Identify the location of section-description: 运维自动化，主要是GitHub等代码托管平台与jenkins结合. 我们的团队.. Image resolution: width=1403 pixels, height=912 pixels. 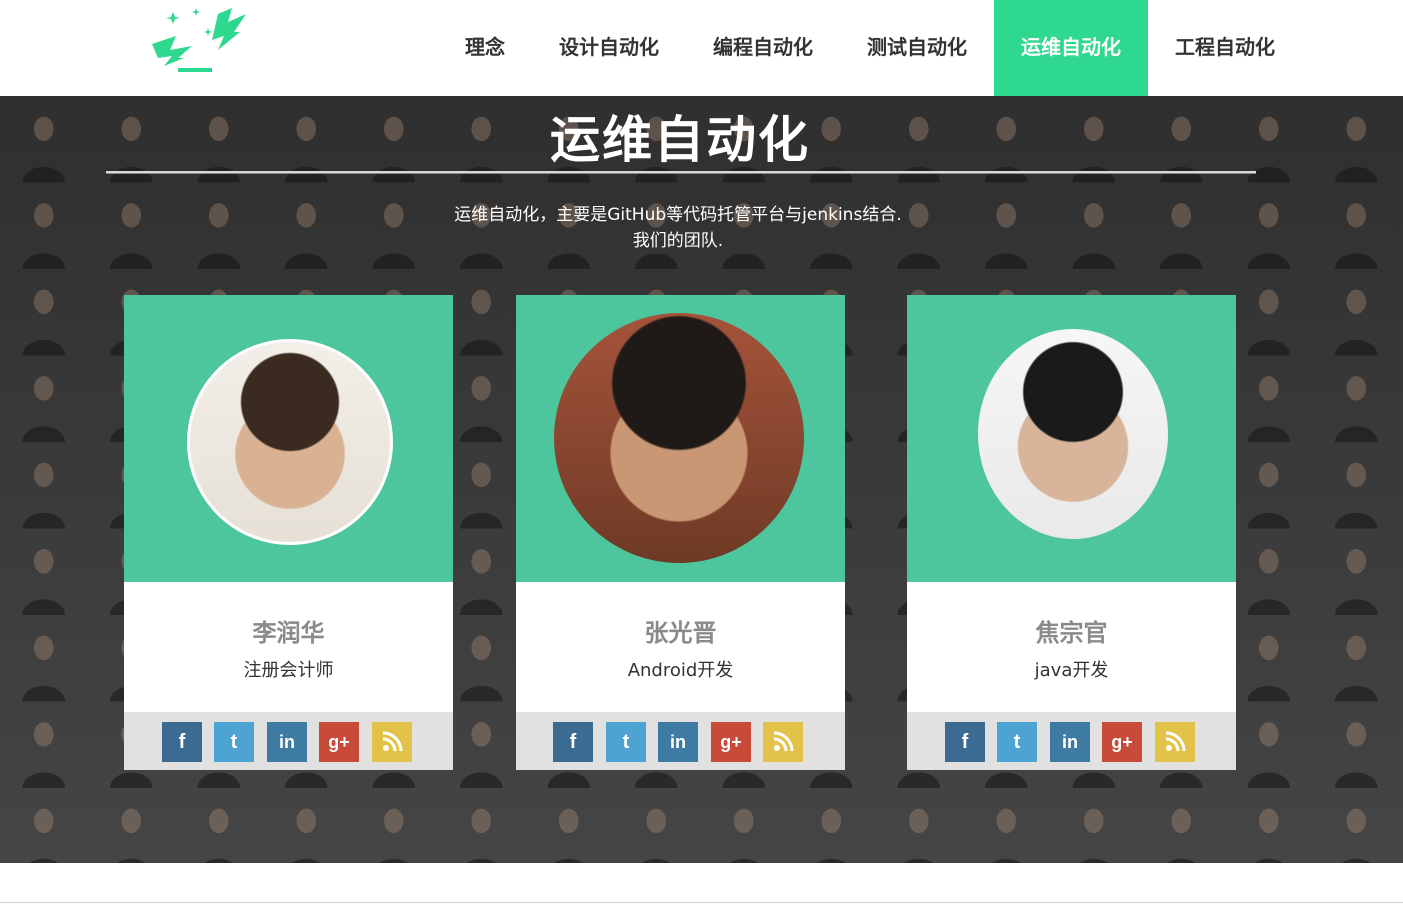
(678, 228).